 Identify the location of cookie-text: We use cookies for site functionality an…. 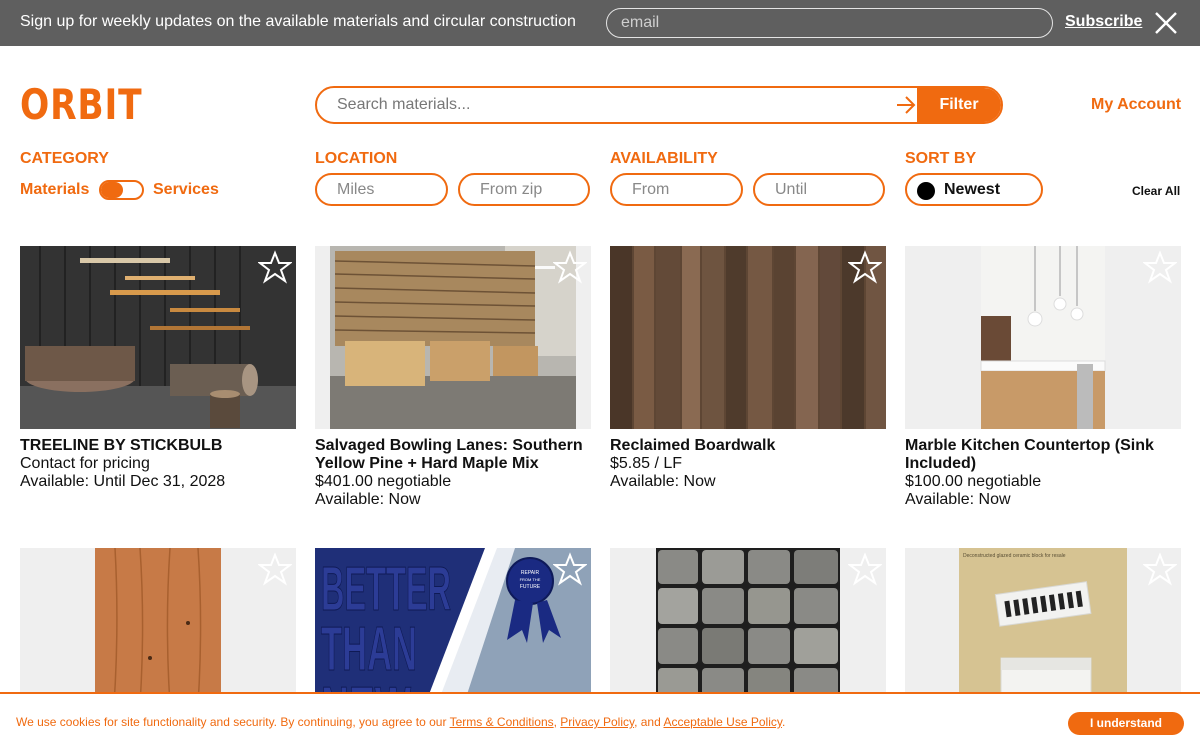
(400, 722).